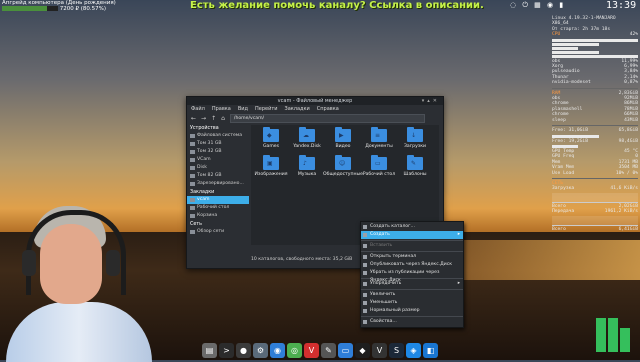  What do you see at coordinates (328, 109) in the screenshot?
I see `menu-item: Справка` at bounding box center [328, 109].